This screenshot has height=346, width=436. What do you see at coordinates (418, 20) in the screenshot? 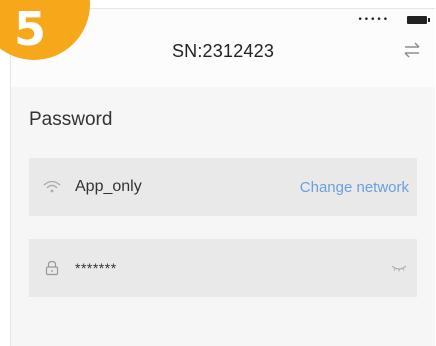
I see `battery-icon` at bounding box center [418, 20].